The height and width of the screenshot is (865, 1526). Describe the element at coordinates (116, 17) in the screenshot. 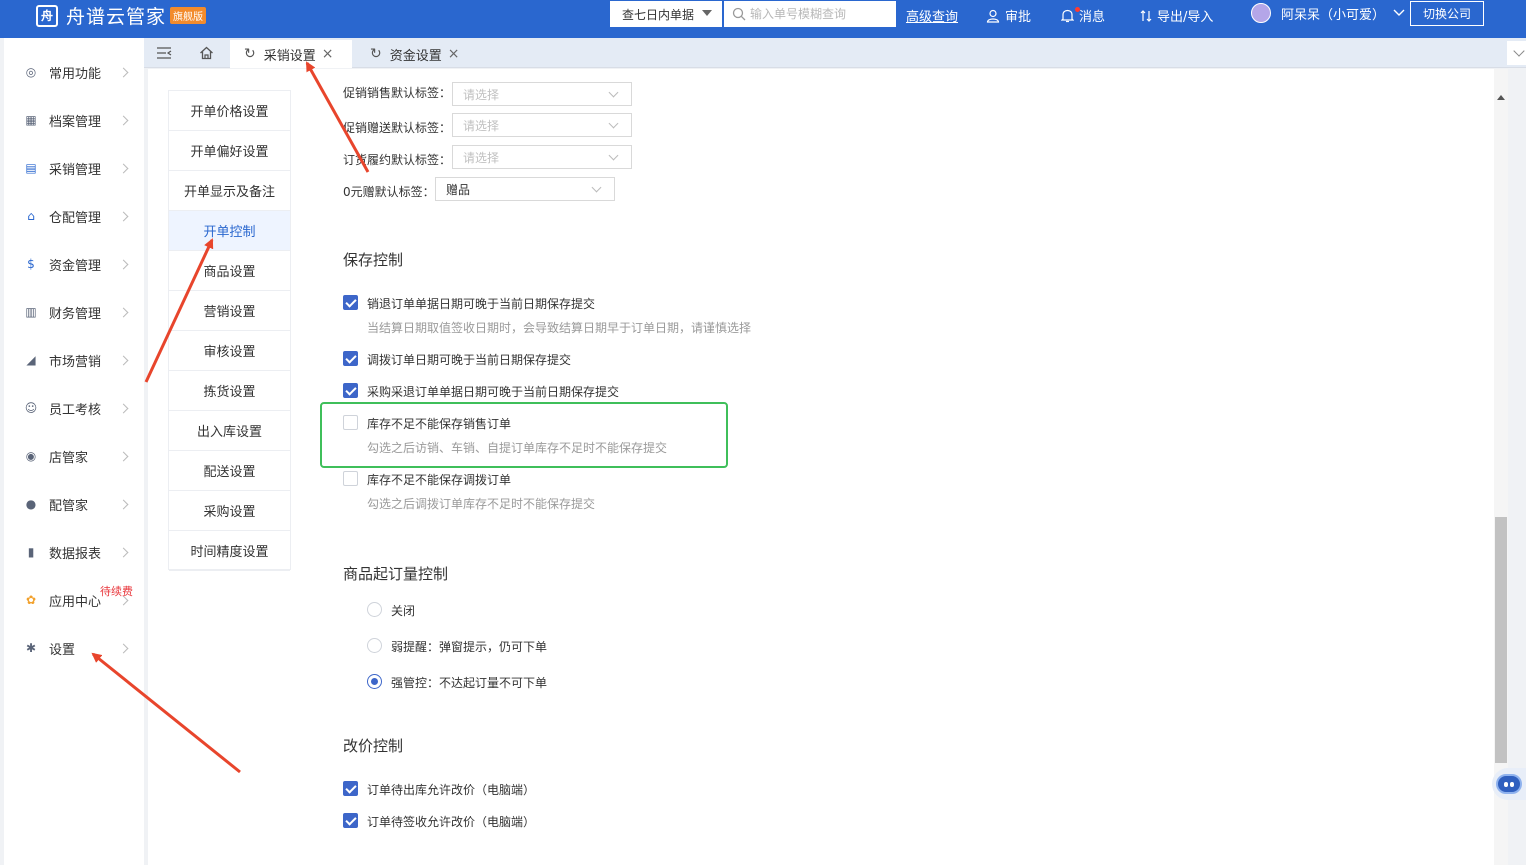

I see `app-name: 舟谱云管家` at that location.